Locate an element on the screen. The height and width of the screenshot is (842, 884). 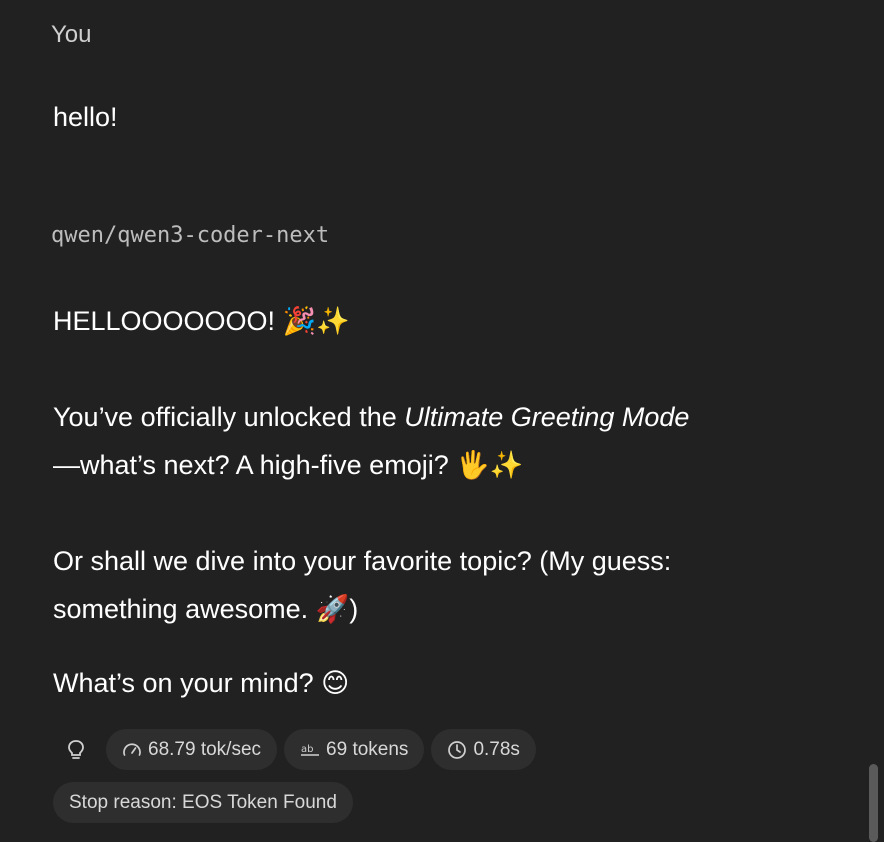
generation-stats: 68.79 tok/sec ab 69 tokens 0.78s is located at coordinates (294, 749).